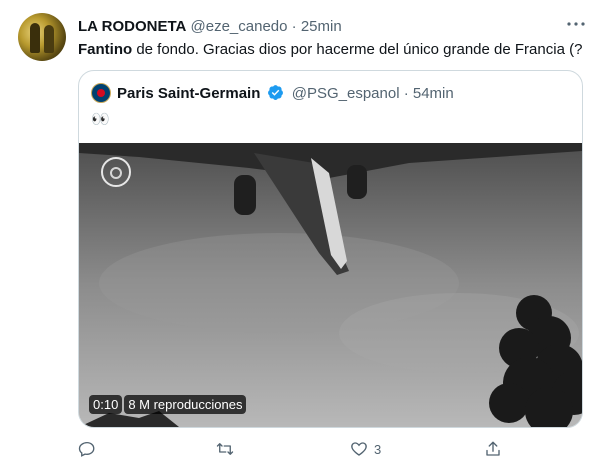 The image size is (593, 470). I want to click on share-icon, so click(493, 449).